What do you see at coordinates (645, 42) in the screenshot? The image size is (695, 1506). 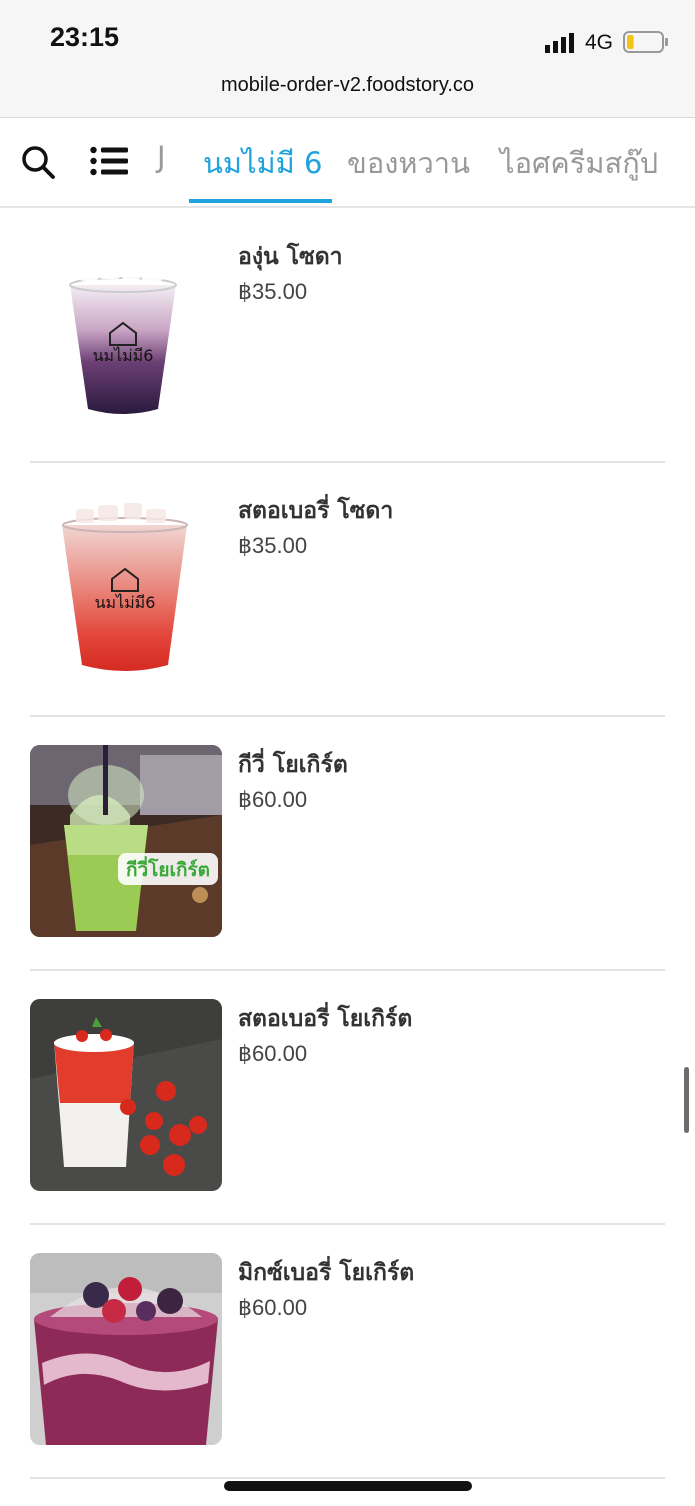 I see `battery-icon` at bounding box center [645, 42].